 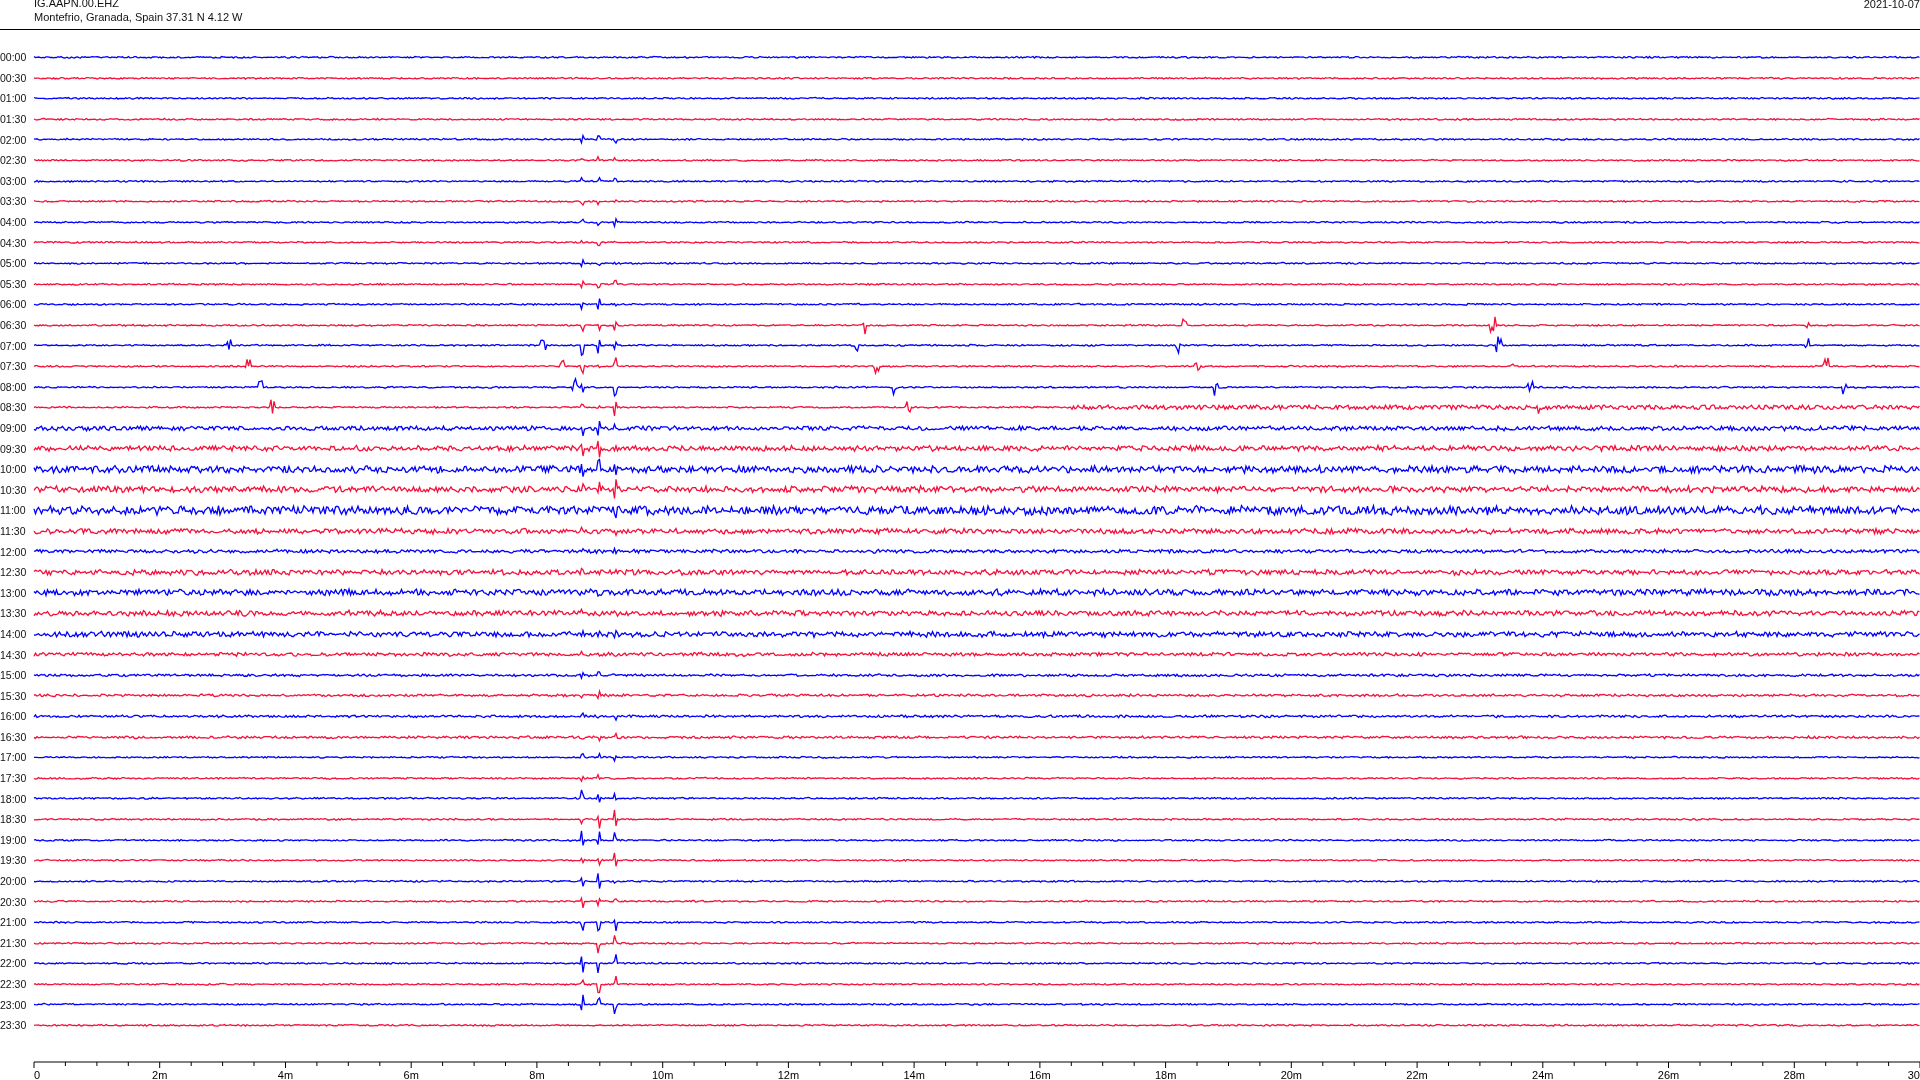 What do you see at coordinates (914, 1074) in the screenshot?
I see `axis-tick-label: 14m` at bounding box center [914, 1074].